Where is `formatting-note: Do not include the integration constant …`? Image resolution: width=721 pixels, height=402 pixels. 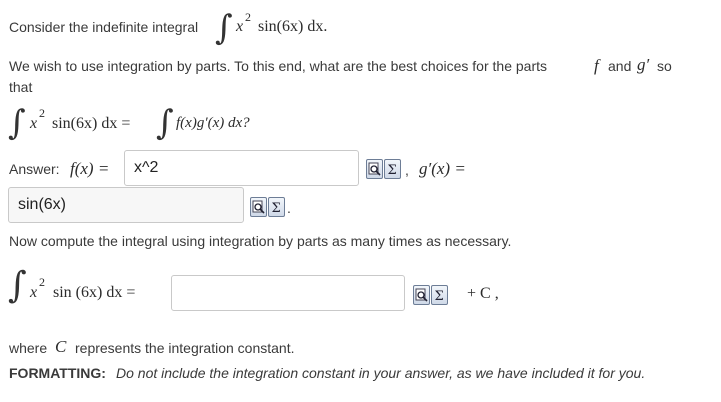
formatting-note: Do not include the integration constant … is located at coordinates (381, 373).